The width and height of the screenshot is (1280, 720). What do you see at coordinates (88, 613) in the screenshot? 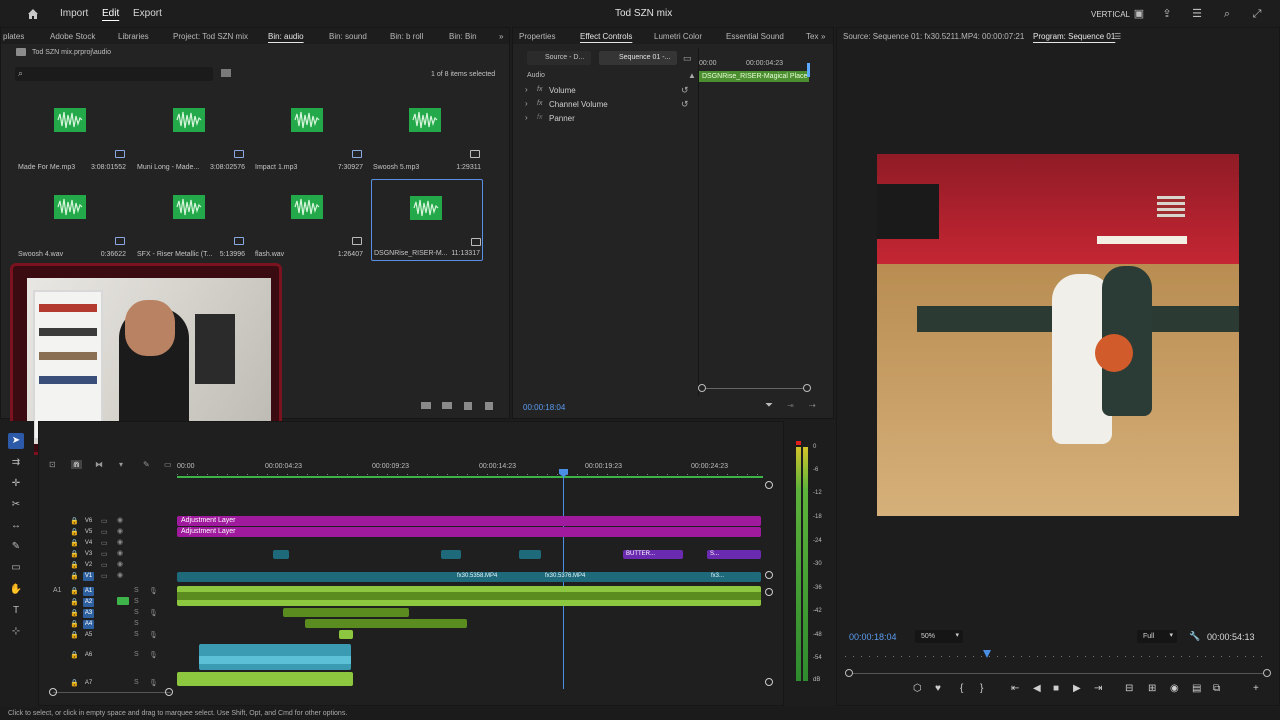
I see `track-label-a3: A3` at bounding box center [88, 613].